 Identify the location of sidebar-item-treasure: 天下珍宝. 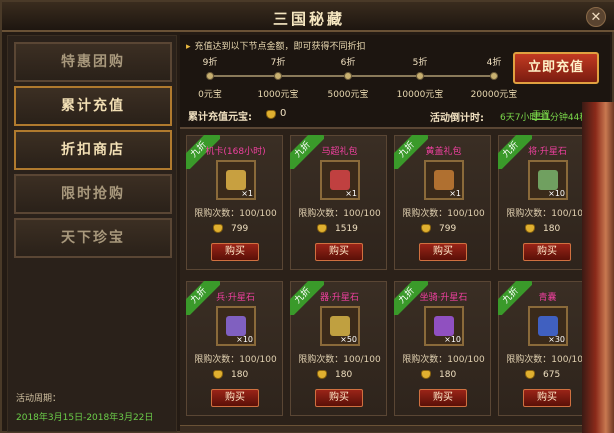
(93, 238).